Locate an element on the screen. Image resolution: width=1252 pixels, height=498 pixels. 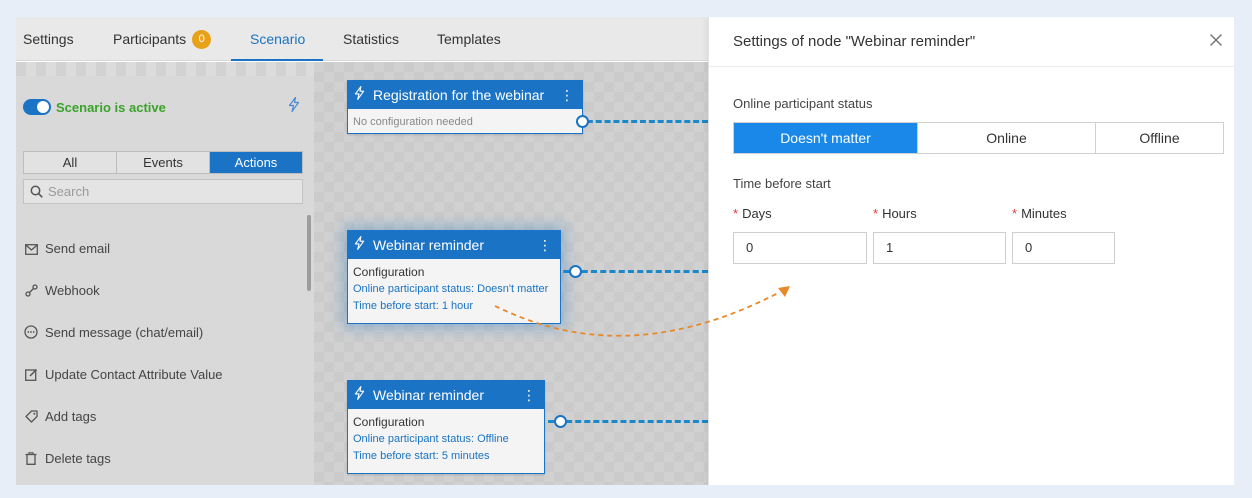
search-input: Search is located at coordinates (163, 191).